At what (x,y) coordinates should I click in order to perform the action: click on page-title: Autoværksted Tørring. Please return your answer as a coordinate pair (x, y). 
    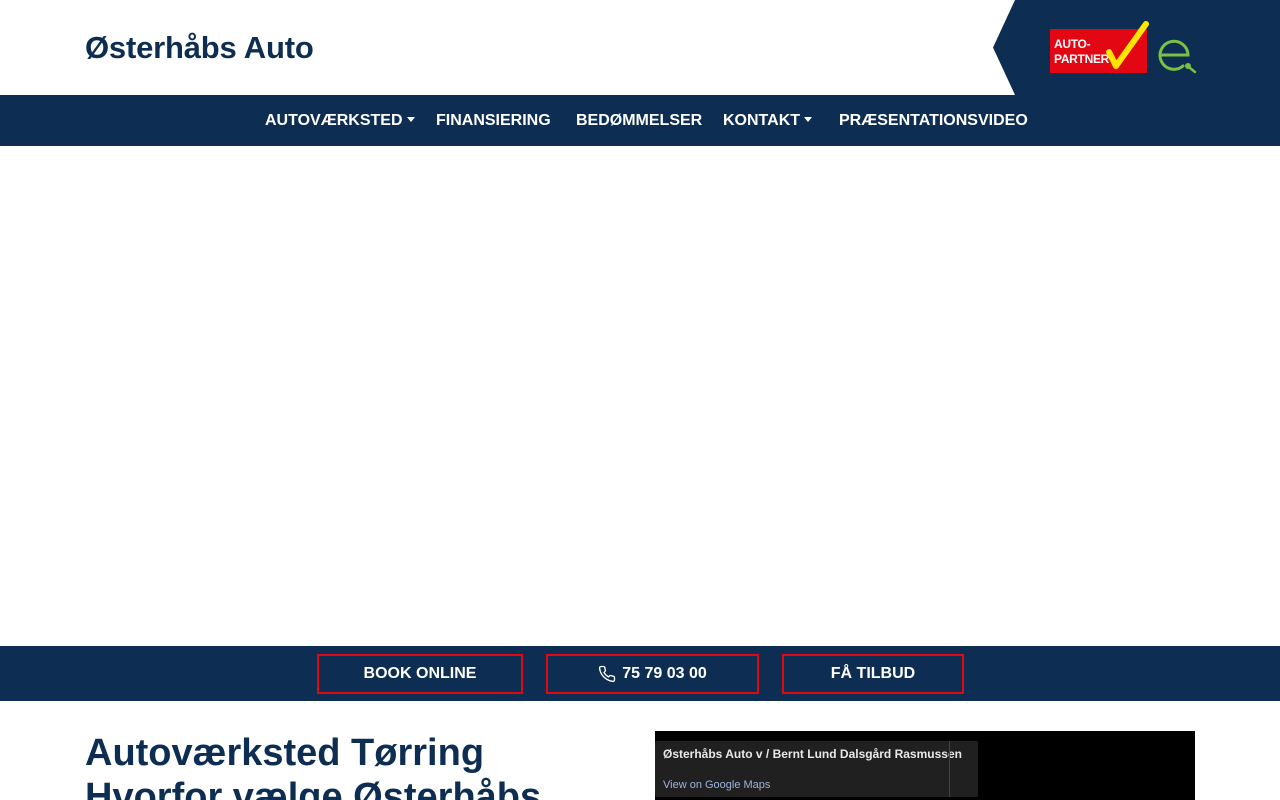
    Looking at the image, I should click on (285, 753).